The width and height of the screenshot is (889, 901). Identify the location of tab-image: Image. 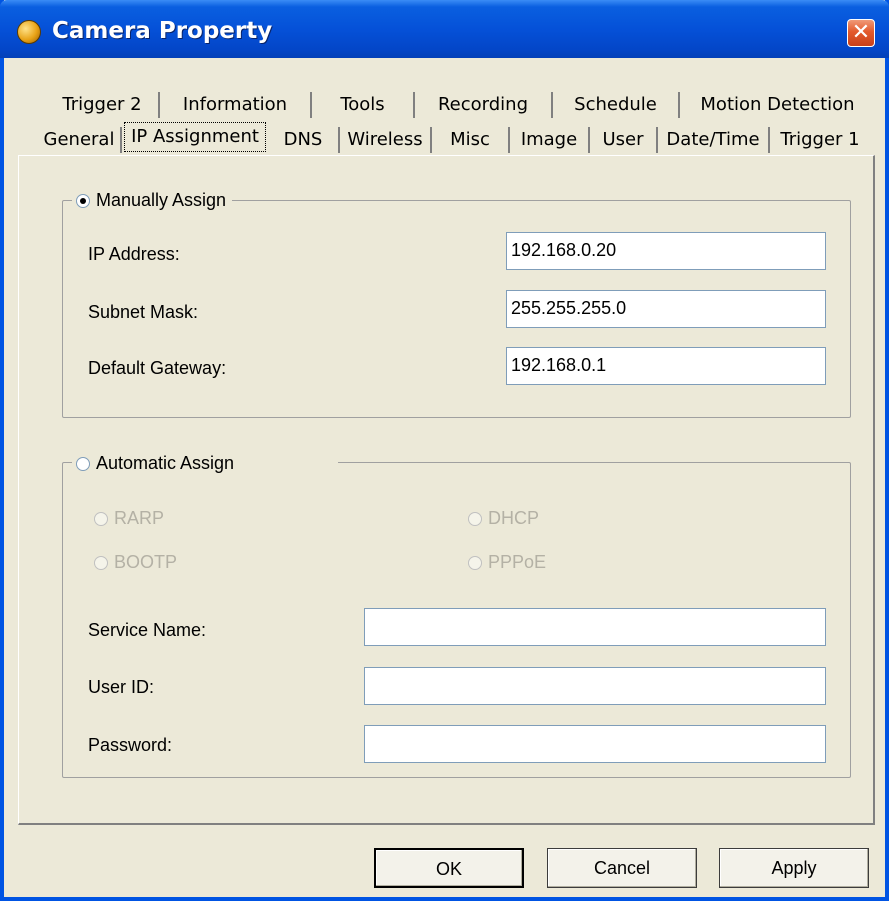
(550, 140).